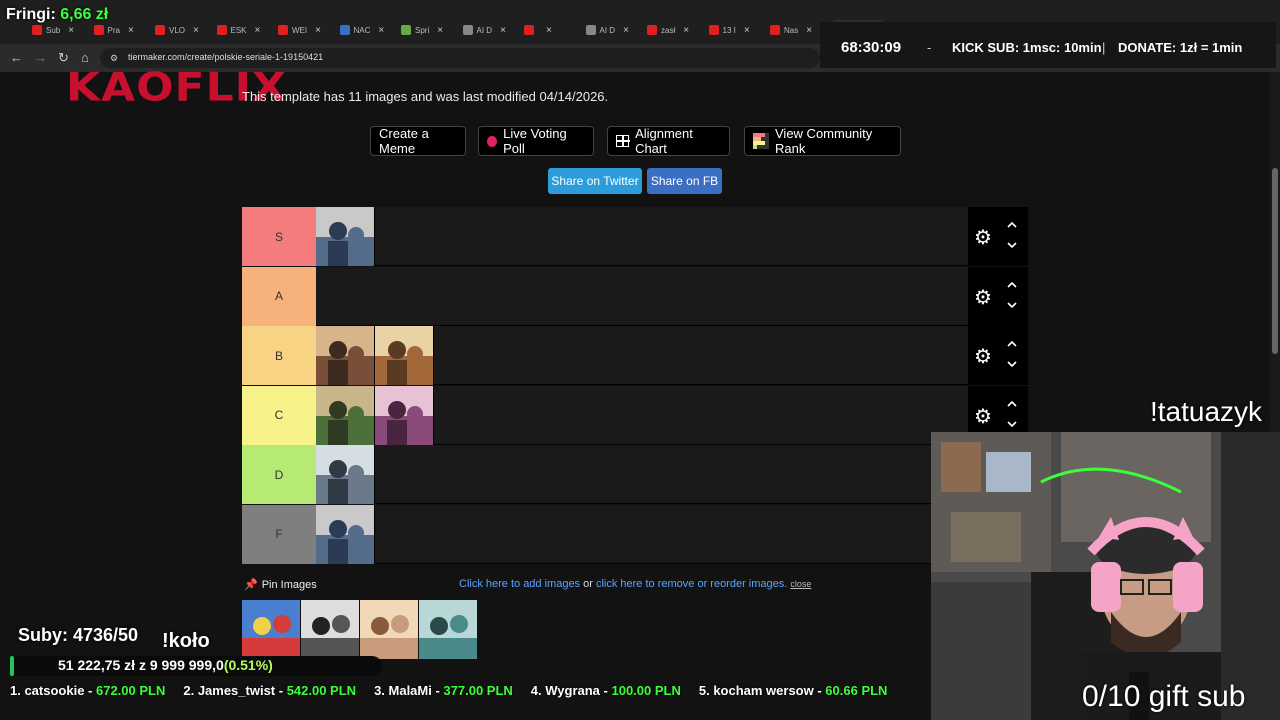  I want to click on browser-tab: NAC ×, so click(361, 30).